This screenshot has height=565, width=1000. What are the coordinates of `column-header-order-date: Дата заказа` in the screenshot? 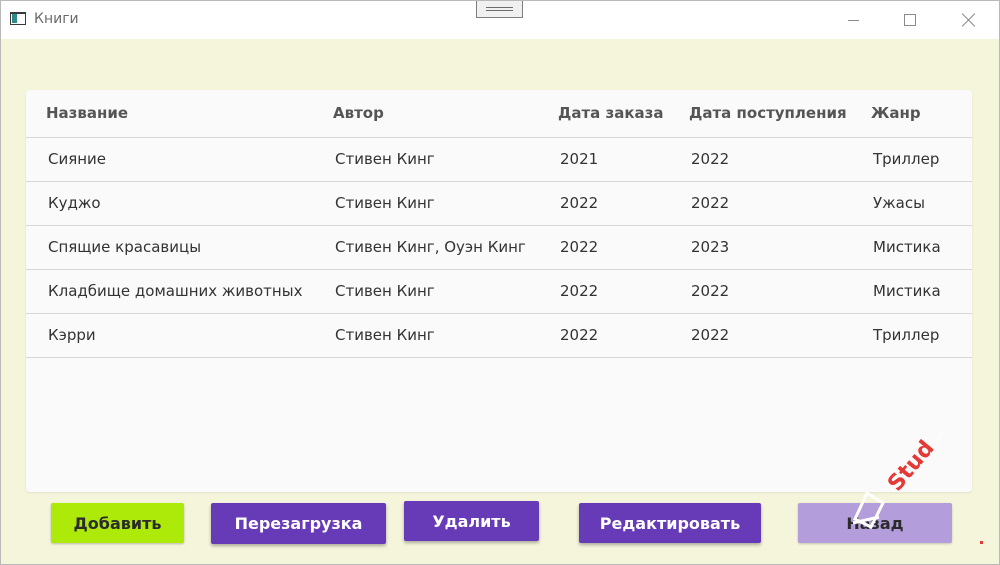 It's located at (603, 114).